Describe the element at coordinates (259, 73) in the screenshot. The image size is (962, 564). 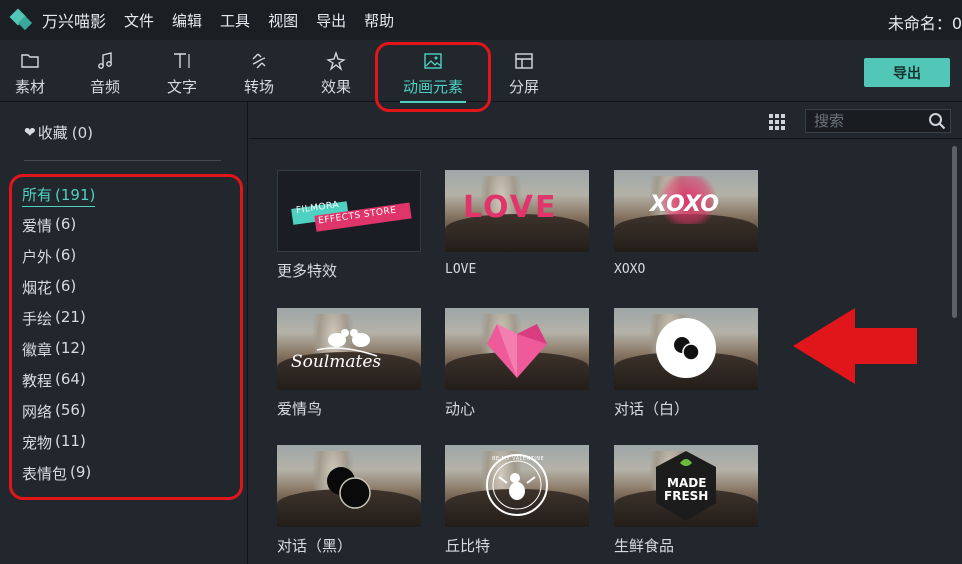
I see `tab-transition: 转场` at that location.